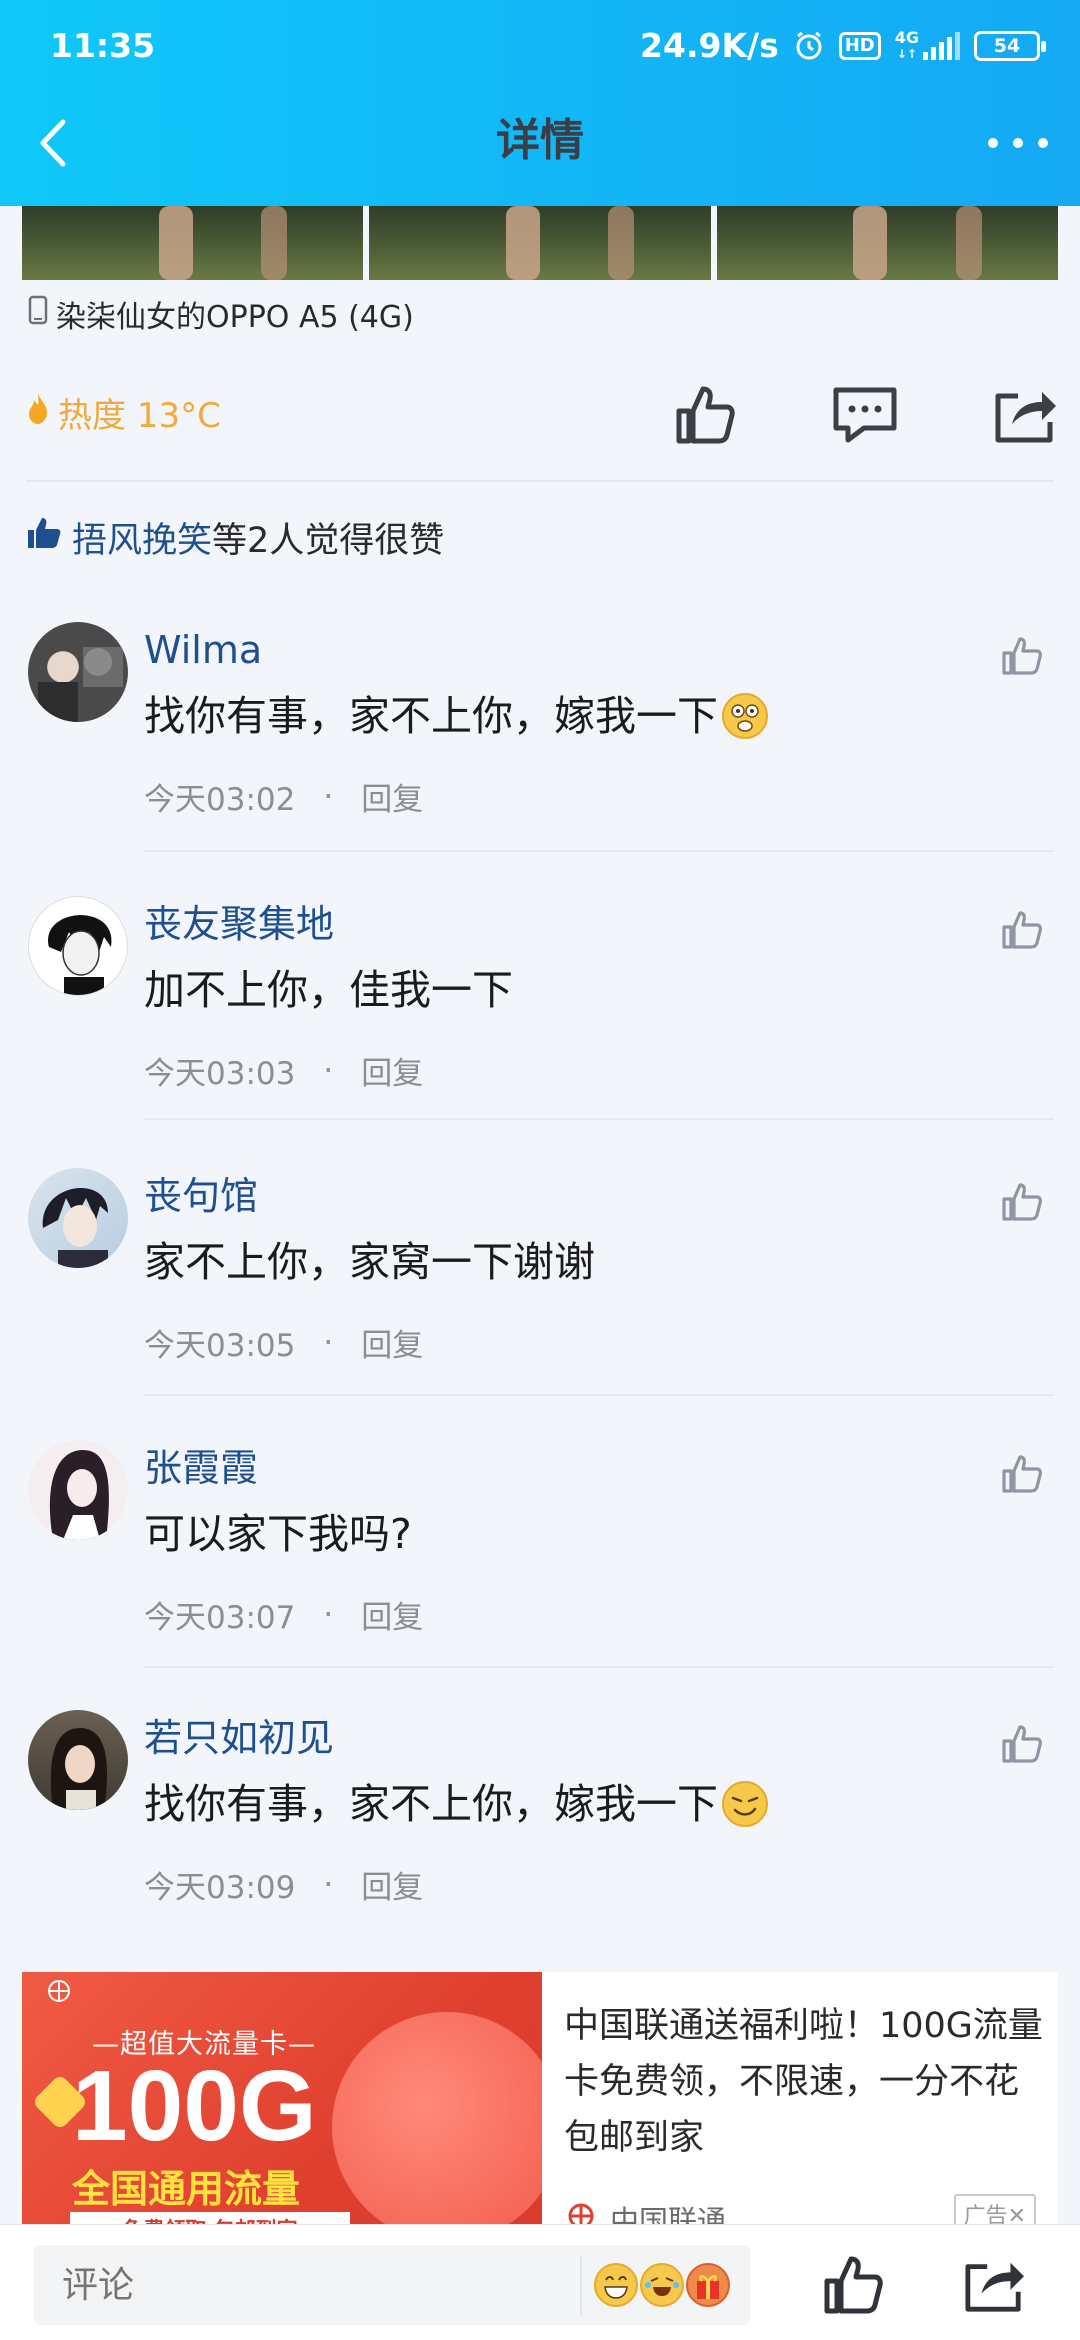  I want to click on status-indicators: 24.9K/s HD 4G ↓↑ 54, so click(843, 45).